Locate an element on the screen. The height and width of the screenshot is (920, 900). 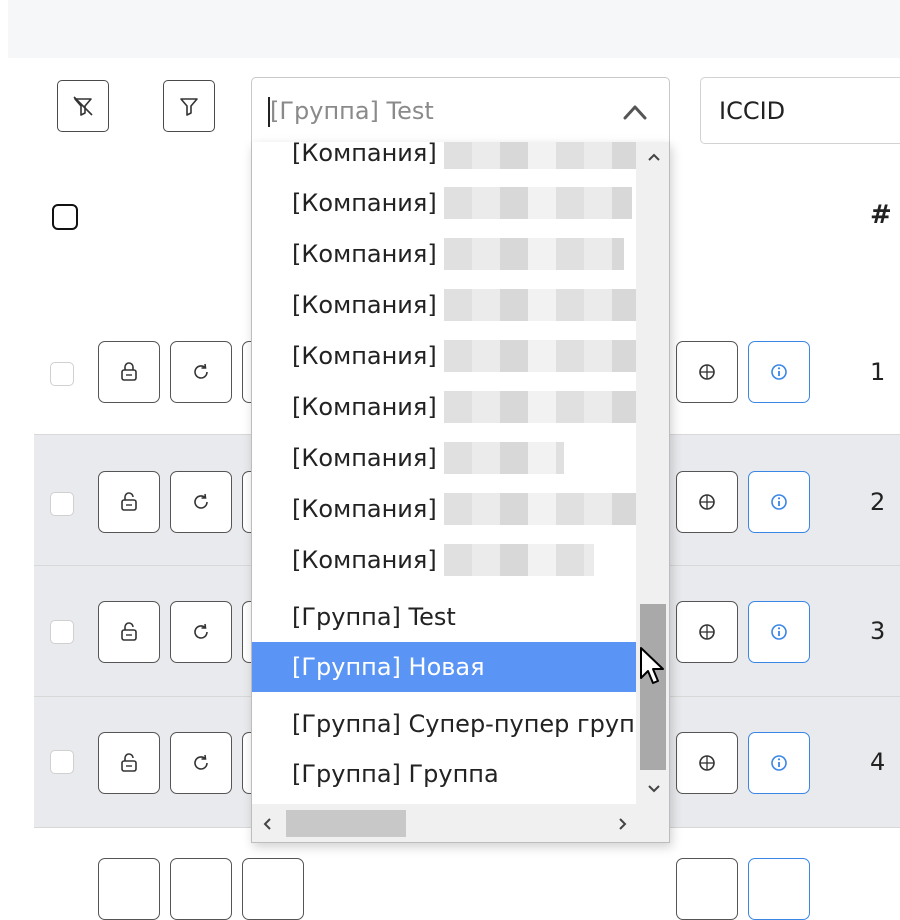
group-option: [Группа] Test is located at coordinates (444, 617).